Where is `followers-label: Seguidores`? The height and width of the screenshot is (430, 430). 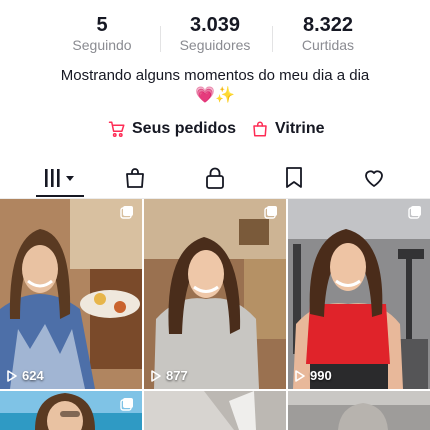
followers-label: Seguidores is located at coordinates (215, 45).